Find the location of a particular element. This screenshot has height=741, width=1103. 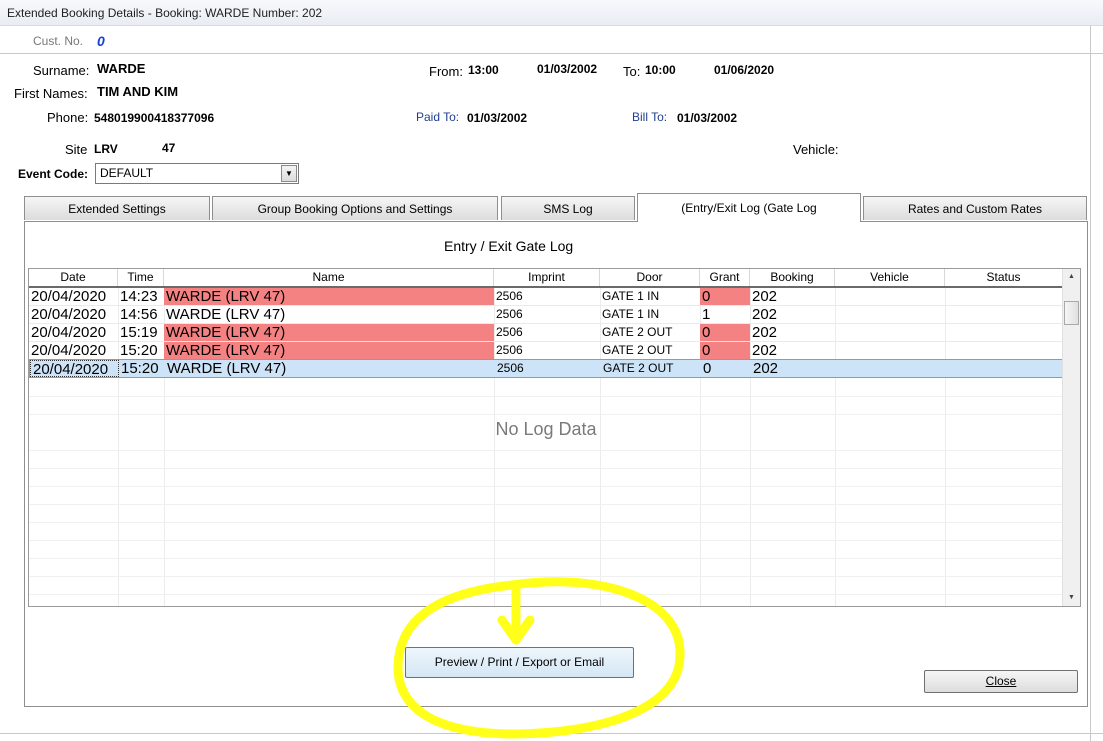

tab-label: Group Booking Options and Settings is located at coordinates (355, 209).